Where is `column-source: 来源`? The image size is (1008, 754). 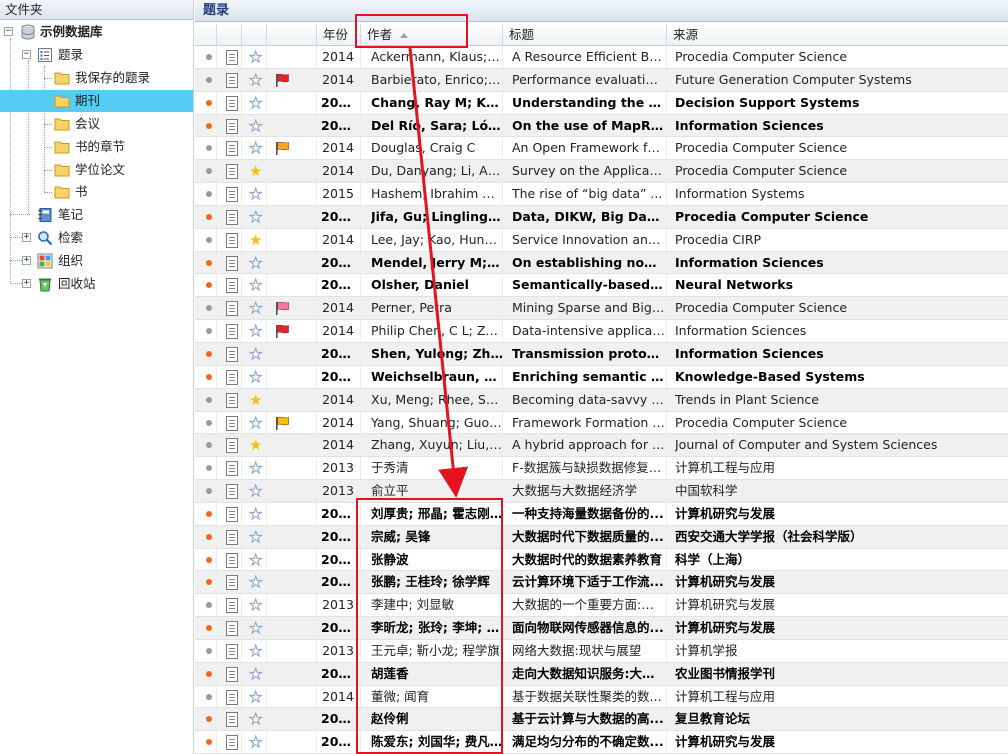 column-source: 来源 is located at coordinates (837, 35).